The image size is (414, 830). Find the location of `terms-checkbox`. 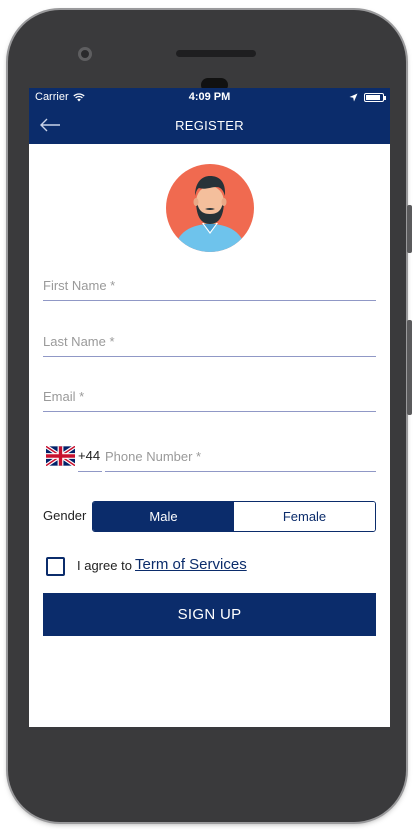

terms-checkbox is located at coordinates (55, 566).